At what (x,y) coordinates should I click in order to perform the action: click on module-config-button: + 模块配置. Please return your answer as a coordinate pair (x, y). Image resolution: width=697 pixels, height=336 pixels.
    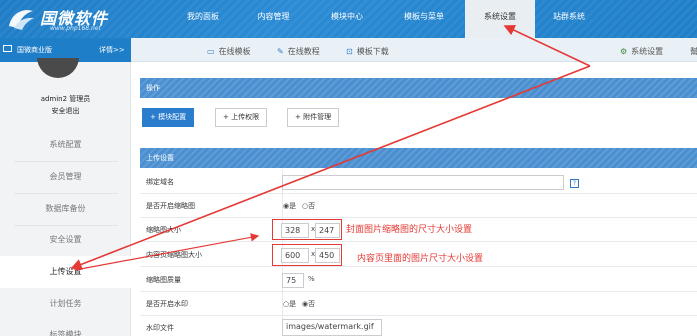
    Looking at the image, I should click on (168, 117).